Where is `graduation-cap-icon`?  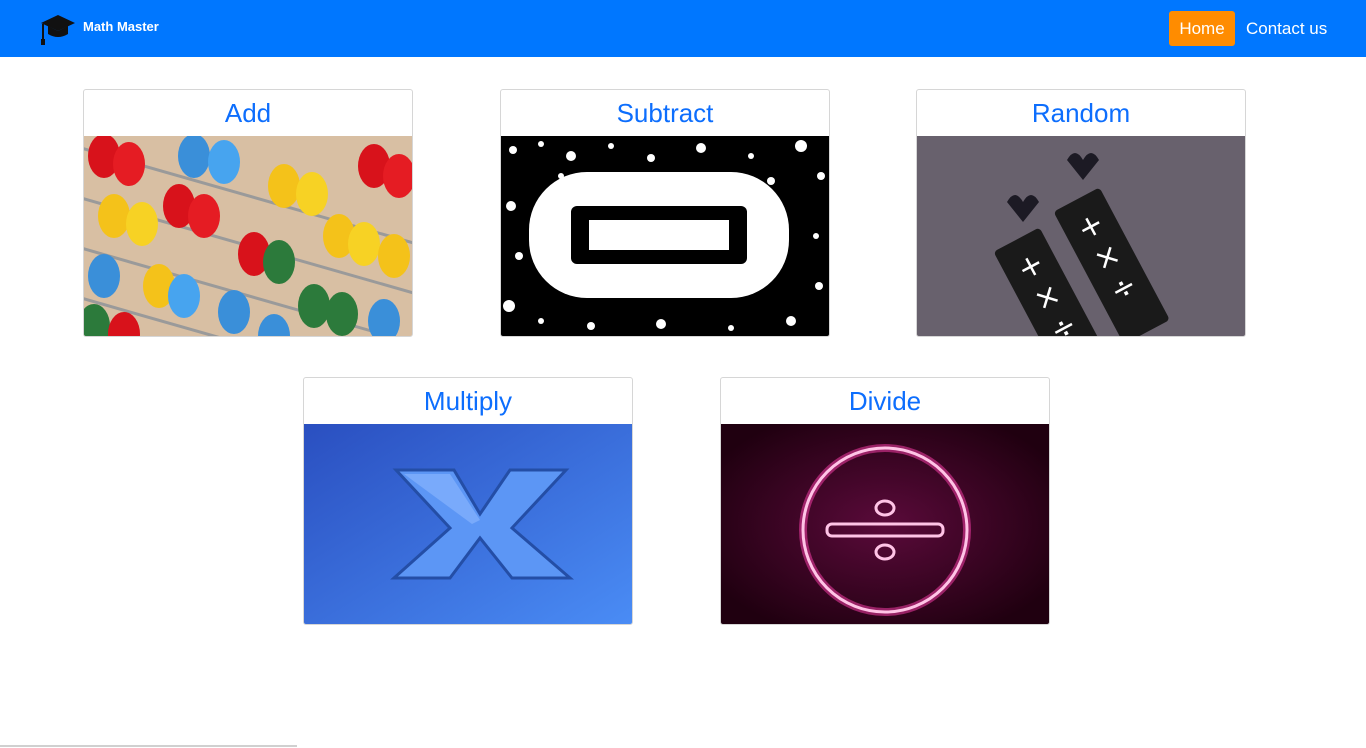
graduation-cap-icon is located at coordinates (58, 30).